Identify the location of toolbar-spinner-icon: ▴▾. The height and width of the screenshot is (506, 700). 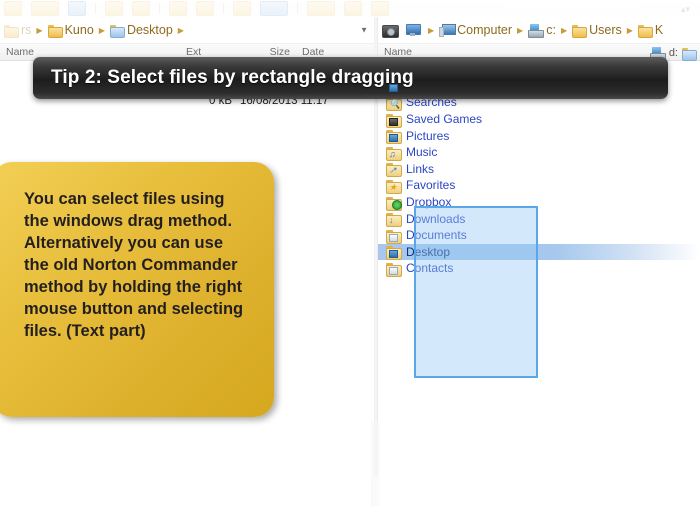
(685, 8).